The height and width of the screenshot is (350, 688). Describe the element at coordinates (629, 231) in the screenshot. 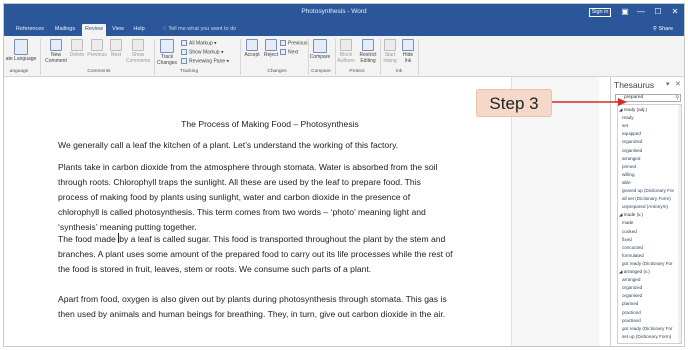

I see `synonym-item: cooked` at that location.